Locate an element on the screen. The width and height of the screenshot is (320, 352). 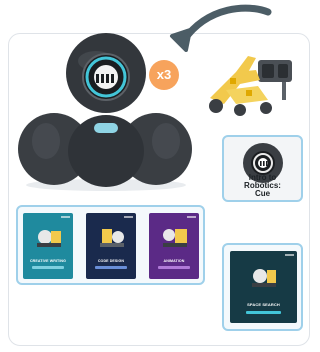
activity-books-group: CREATIVE WRITING CODE DESIGN ANIMATION is located at coordinates (110, 245).